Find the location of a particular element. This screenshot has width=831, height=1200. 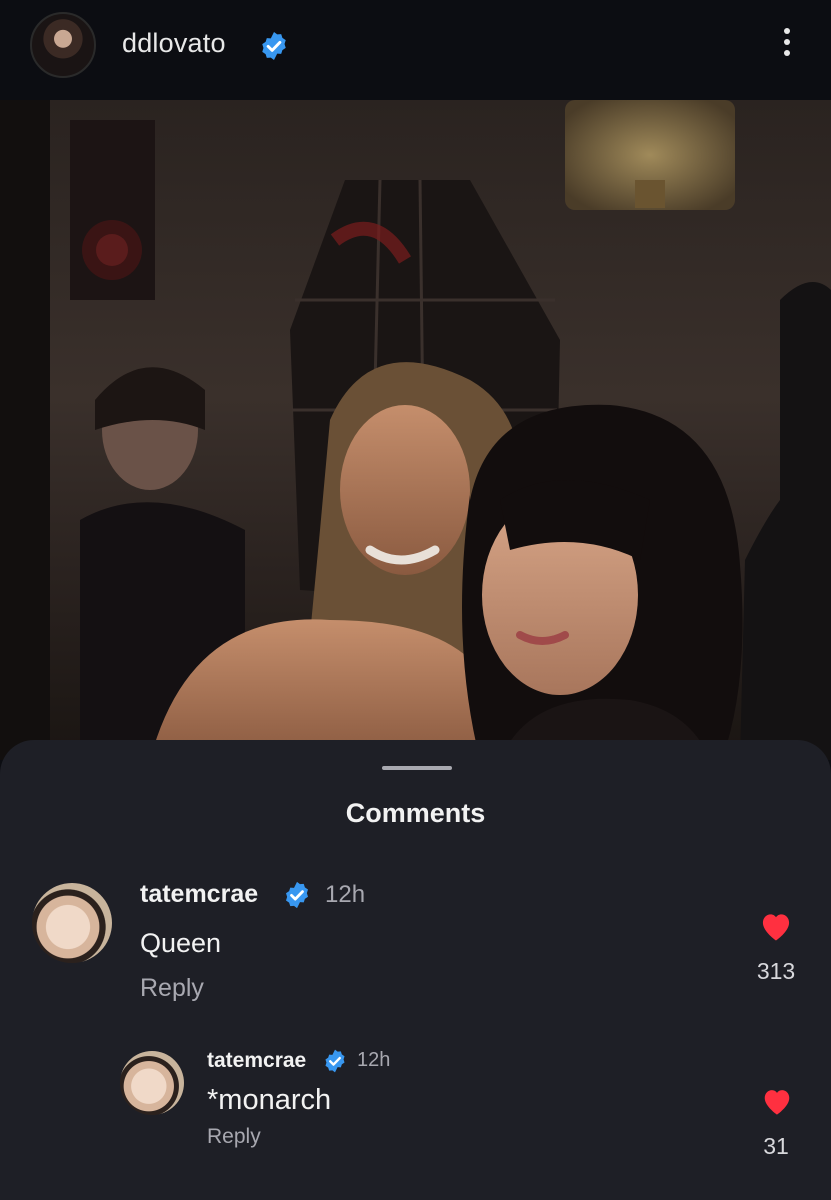

comment-text: *monarch is located at coordinates (269, 1100).